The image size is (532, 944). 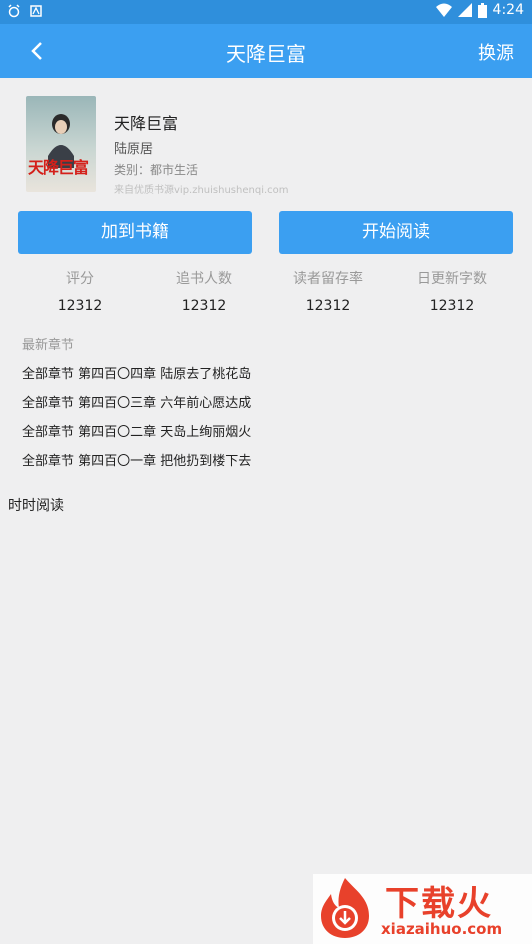 I want to click on signal-icon, so click(x=464, y=10).